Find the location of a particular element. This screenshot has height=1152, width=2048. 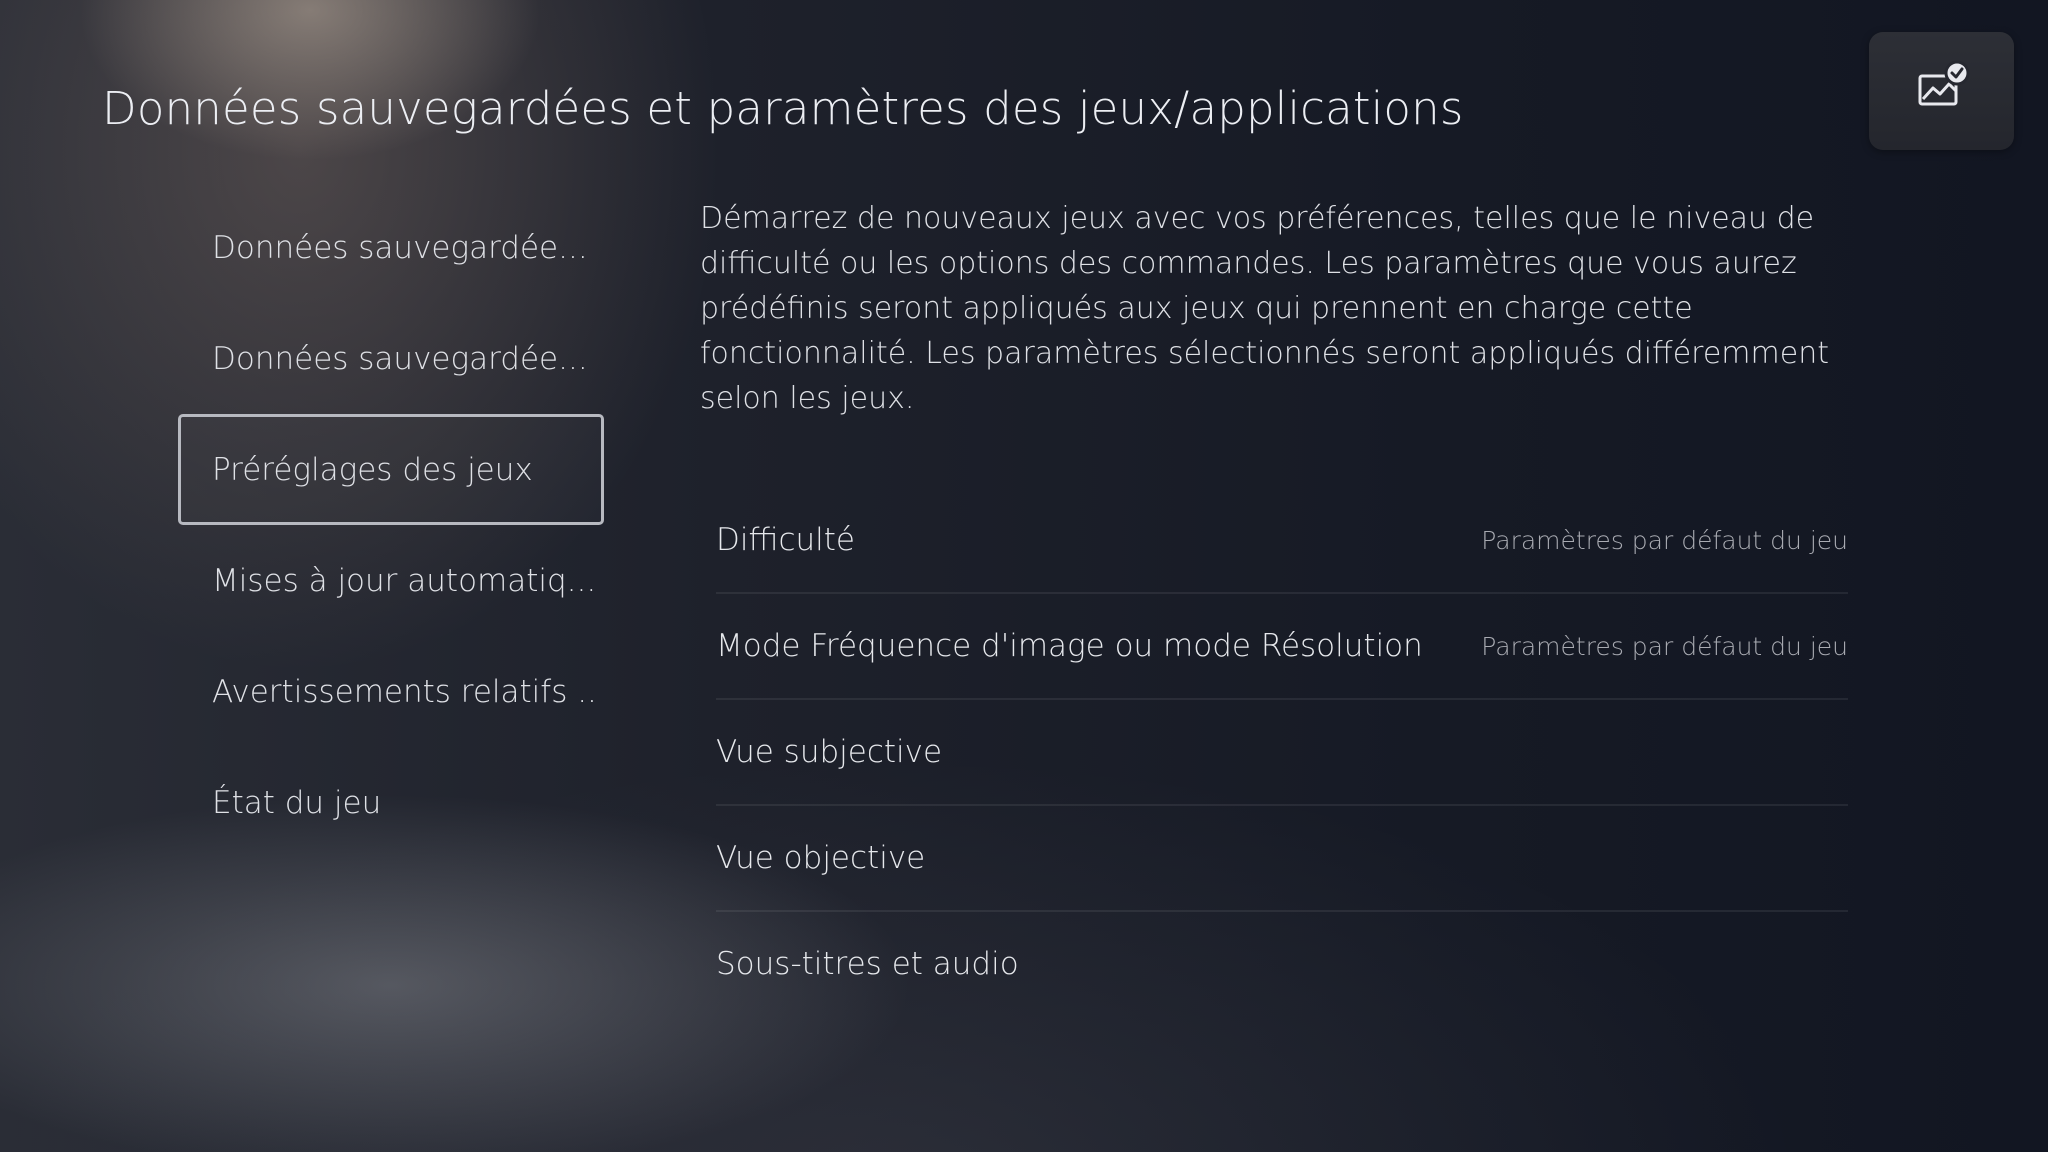

sidebar-item-game-presets: Préréglages des jeux is located at coordinates (391, 469).